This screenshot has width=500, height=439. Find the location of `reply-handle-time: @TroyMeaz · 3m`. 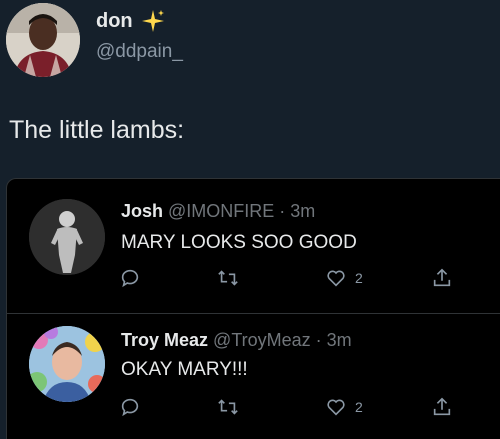

reply-handle-time: @TroyMeaz · 3m is located at coordinates (282, 340).